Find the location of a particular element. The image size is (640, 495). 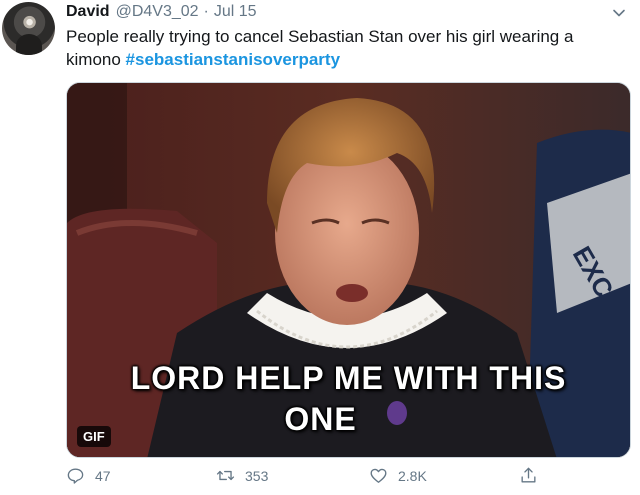

author-handle: @D4V3_02 is located at coordinates (157, 12).